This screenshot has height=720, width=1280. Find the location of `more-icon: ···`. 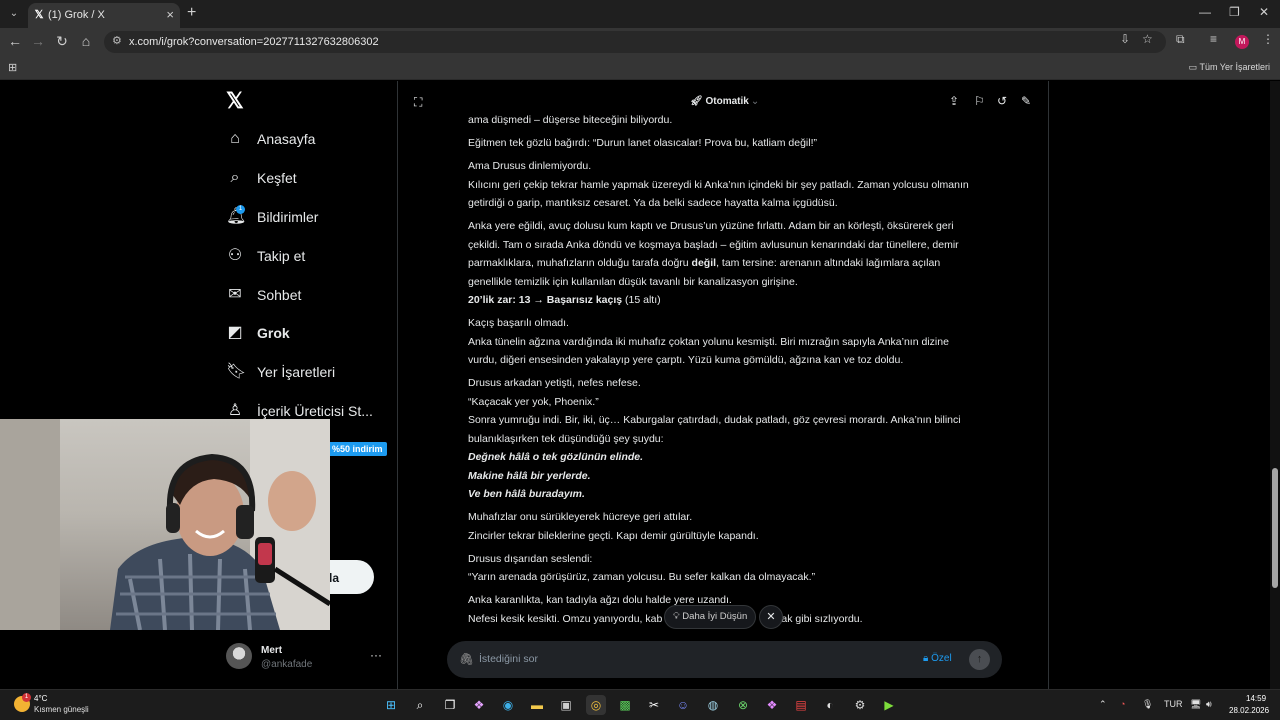

more-icon: ··· is located at coordinates (376, 655).